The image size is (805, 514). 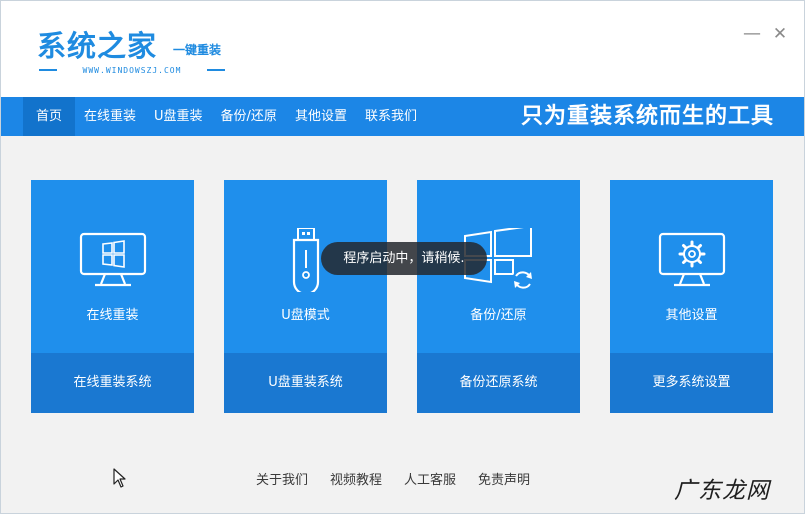 What do you see at coordinates (504, 478) in the screenshot?
I see `footer-link-disclaimer: 免责声明` at bounding box center [504, 478].